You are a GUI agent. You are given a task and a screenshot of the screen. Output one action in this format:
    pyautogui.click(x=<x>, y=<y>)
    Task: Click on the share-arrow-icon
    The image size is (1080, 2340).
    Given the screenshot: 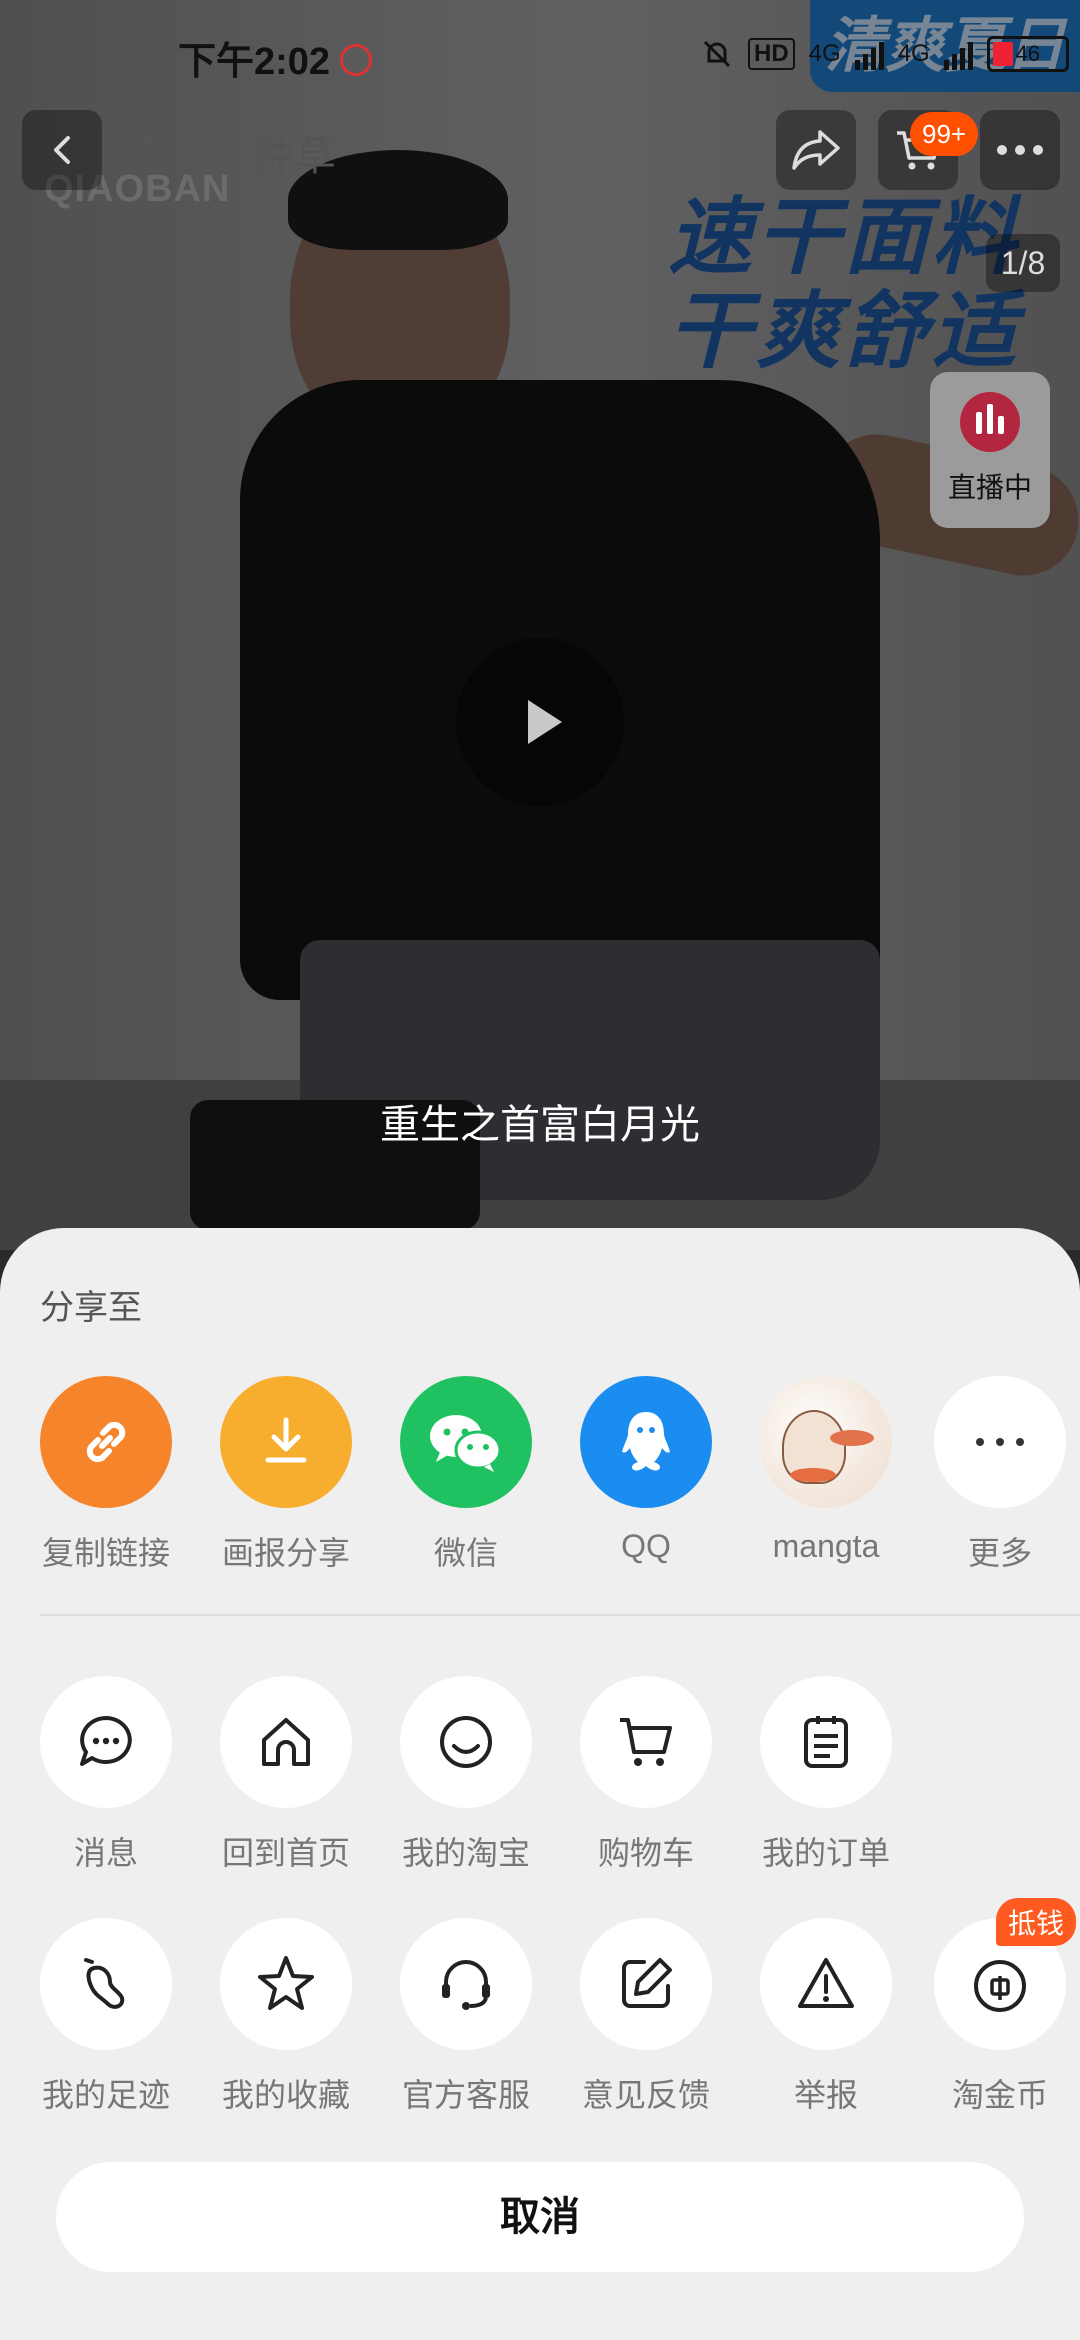 What is the action you would take?
    pyautogui.click(x=816, y=150)
    